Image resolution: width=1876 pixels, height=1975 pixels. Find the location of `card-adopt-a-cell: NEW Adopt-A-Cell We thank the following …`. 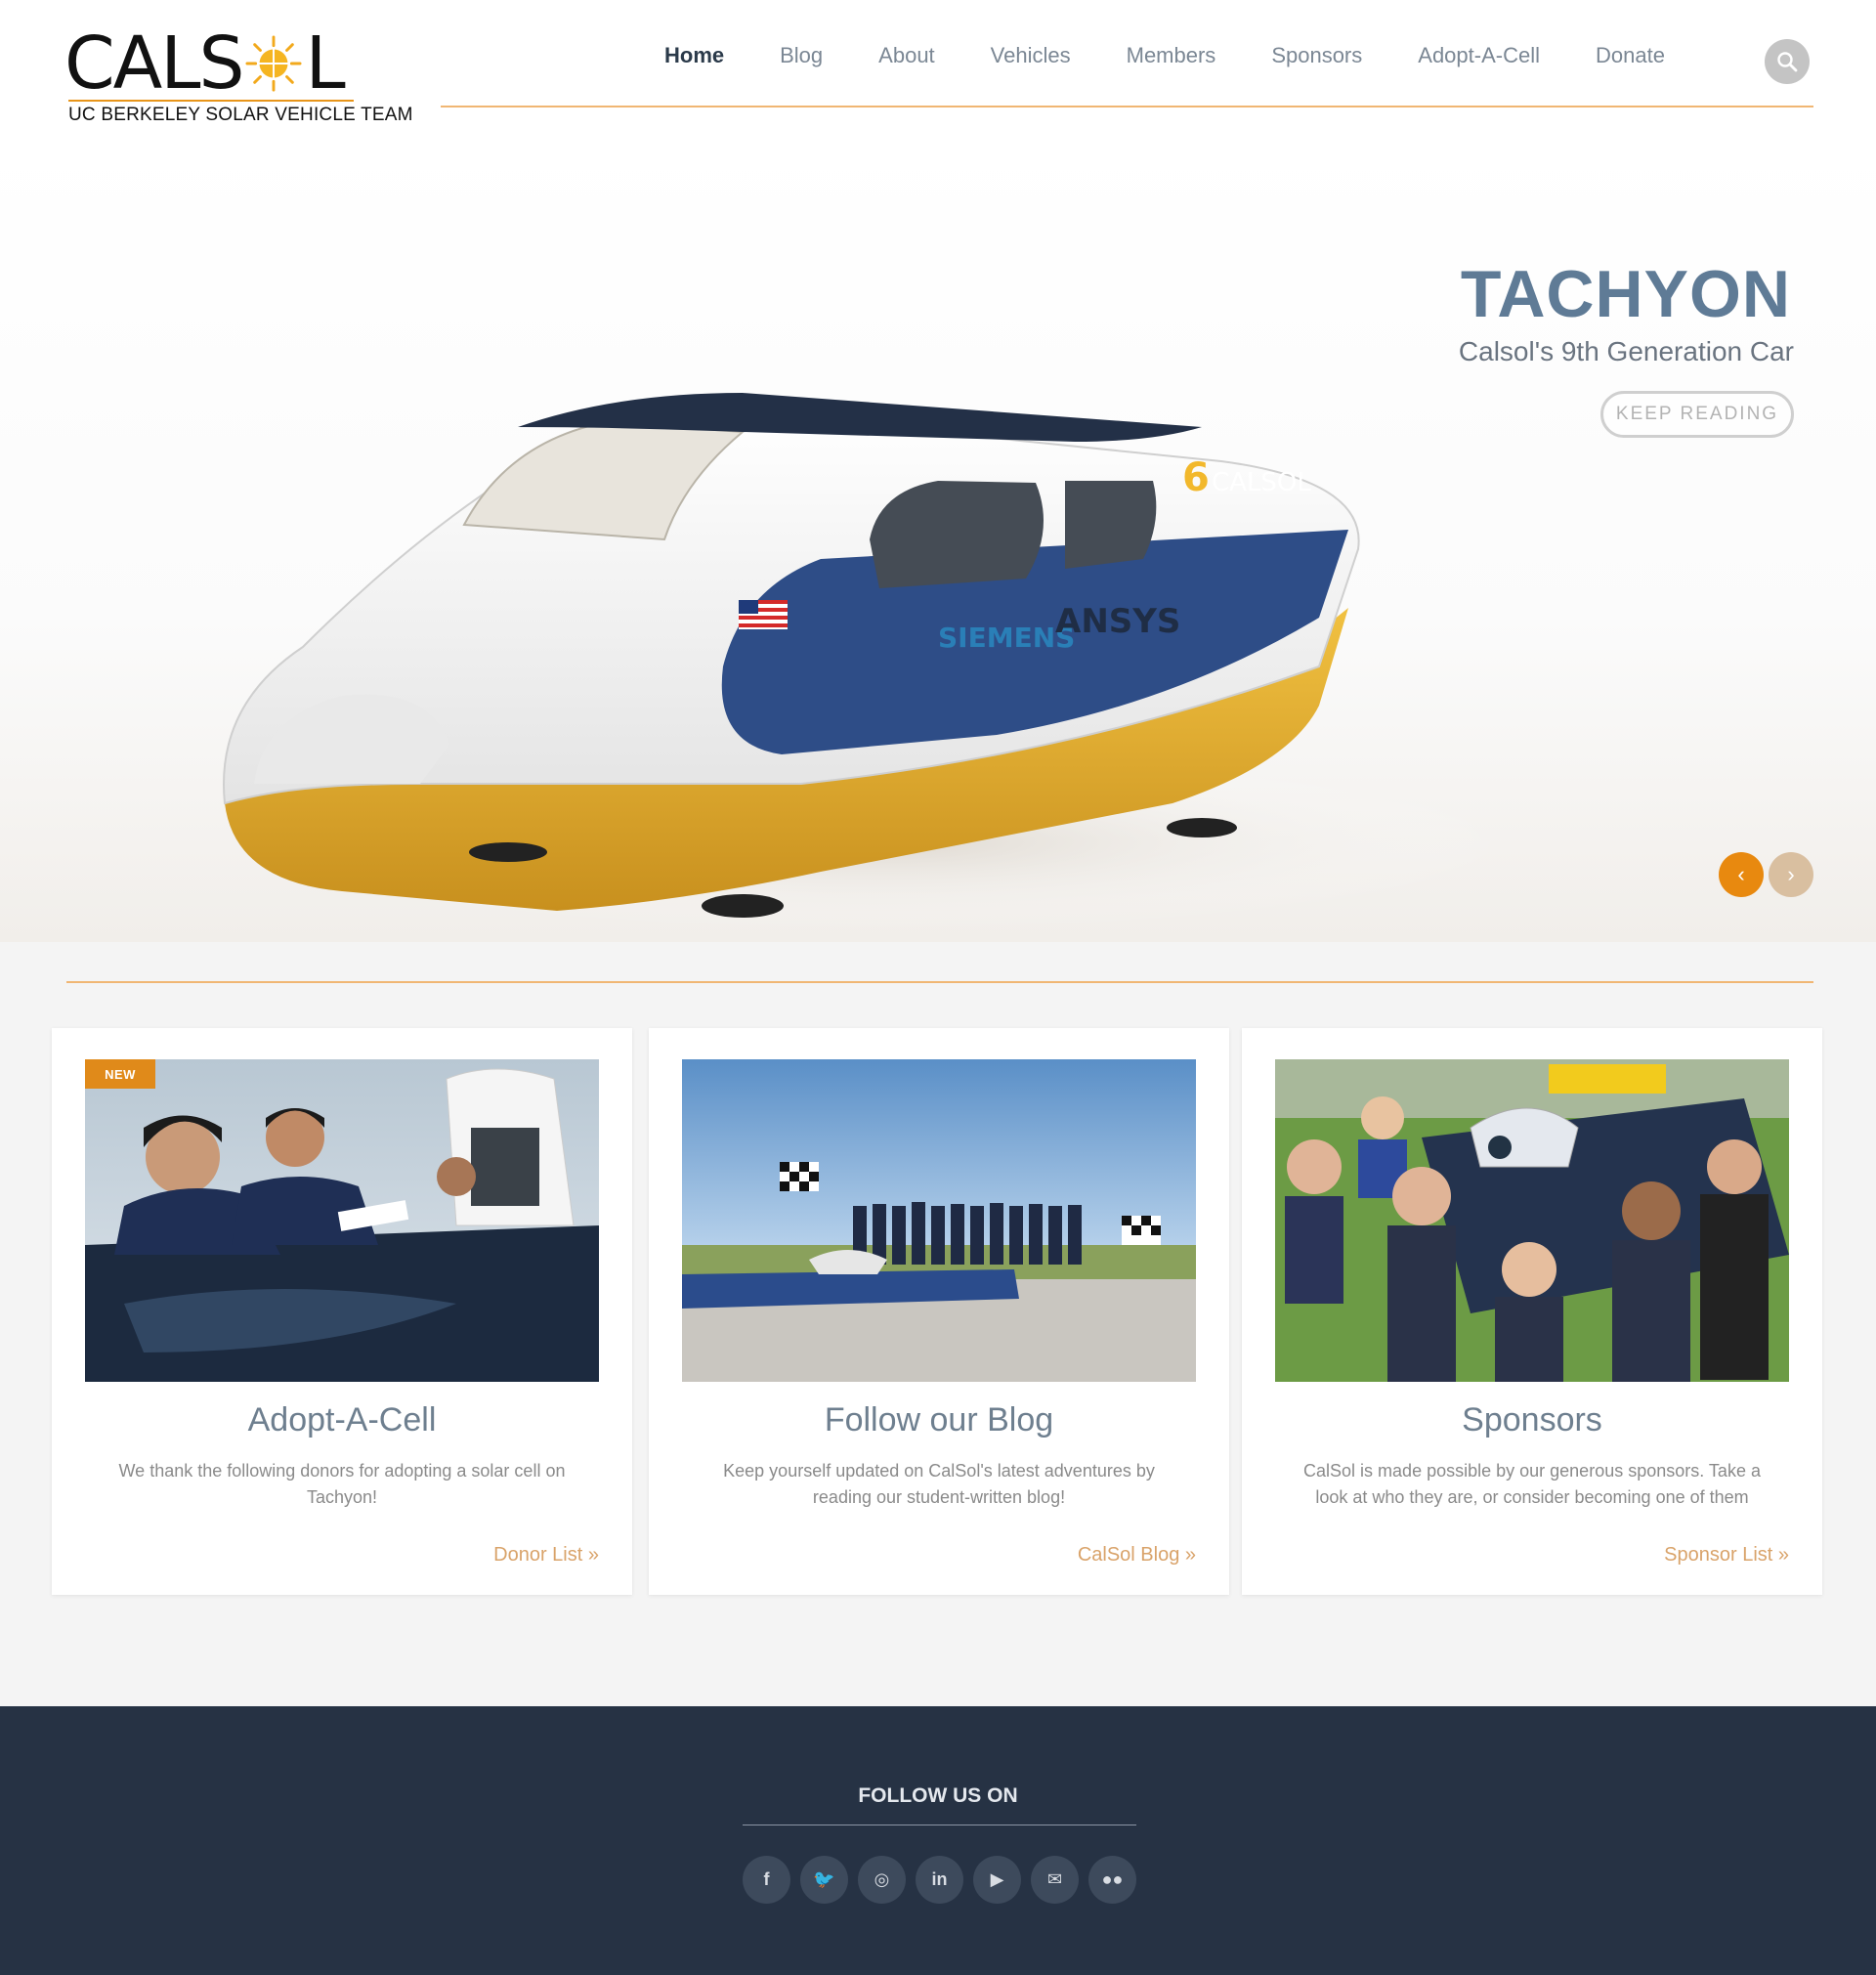

card-adopt-a-cell: NEW Adopt-A-Cell We thank the following … is located at coordinates (342, 1312).